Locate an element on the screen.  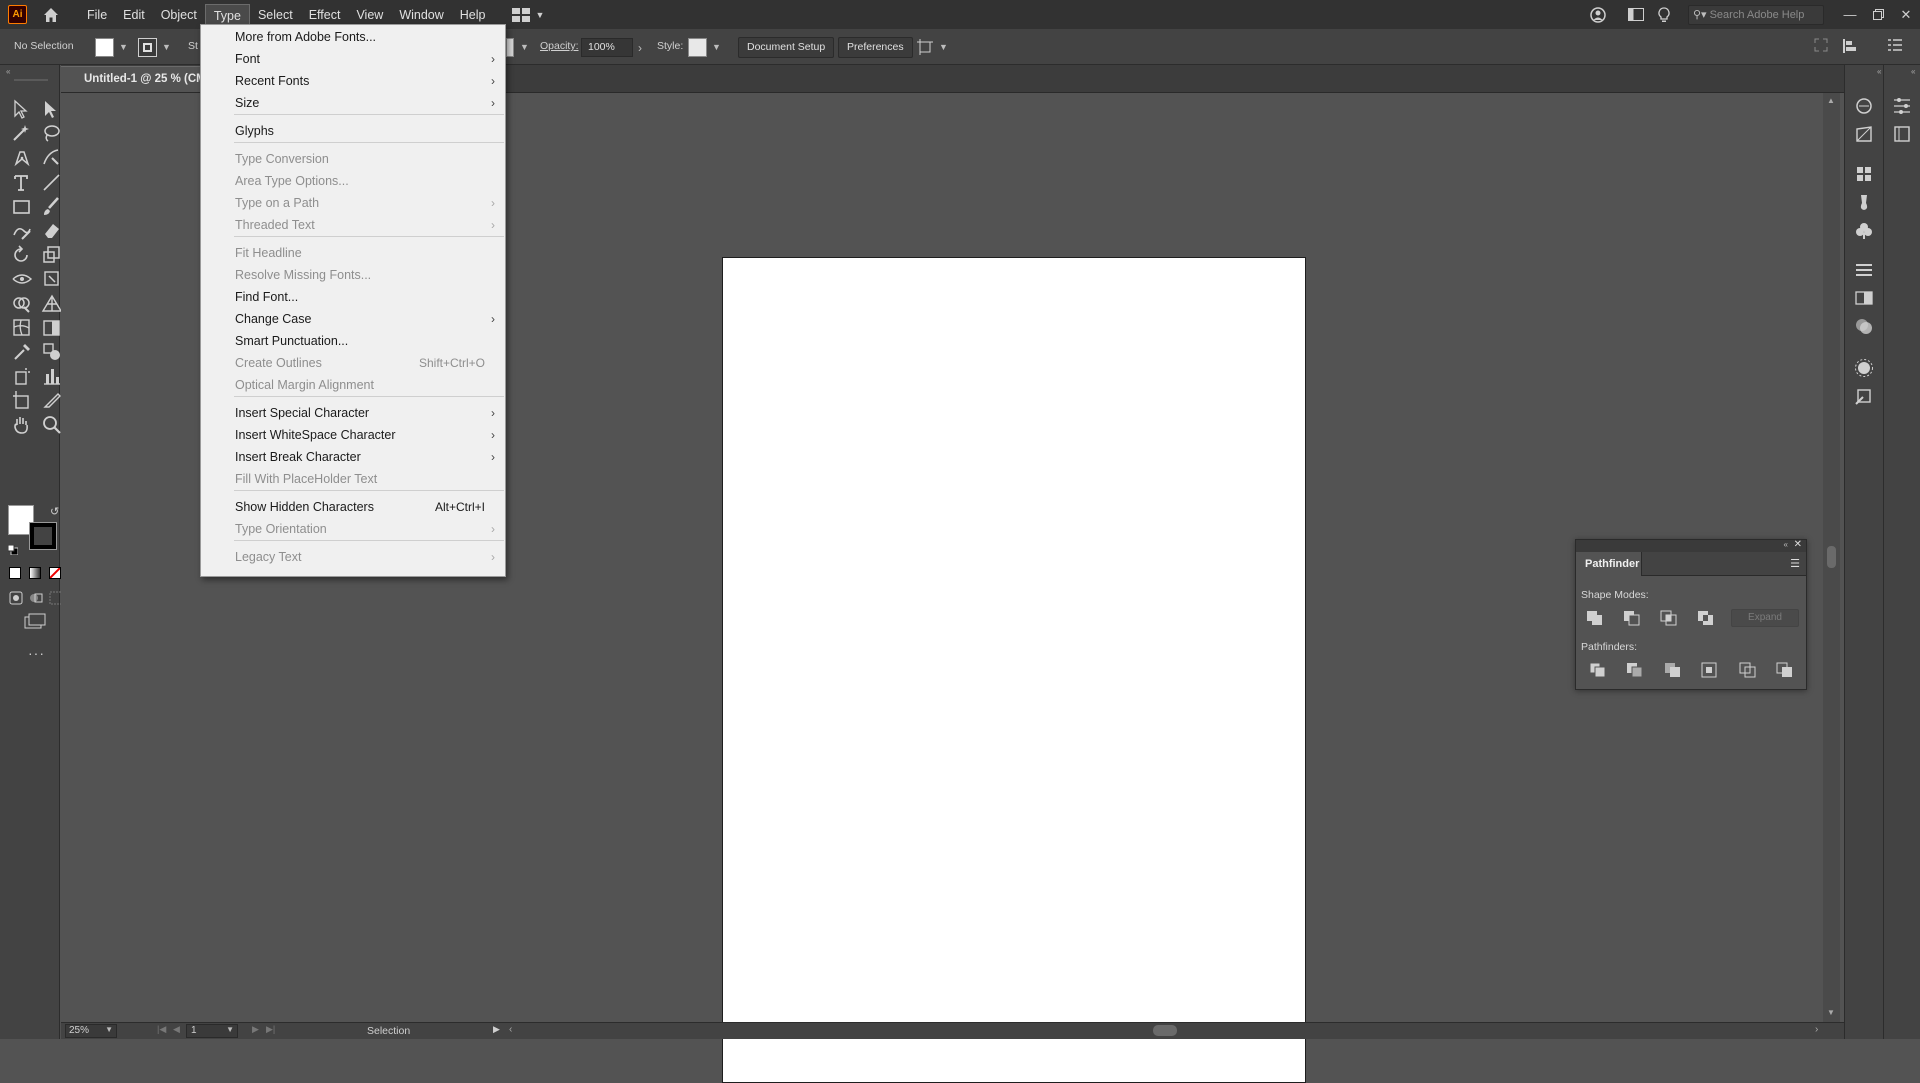
paintbrush-tool-icon is located at coordinates (51, 206).